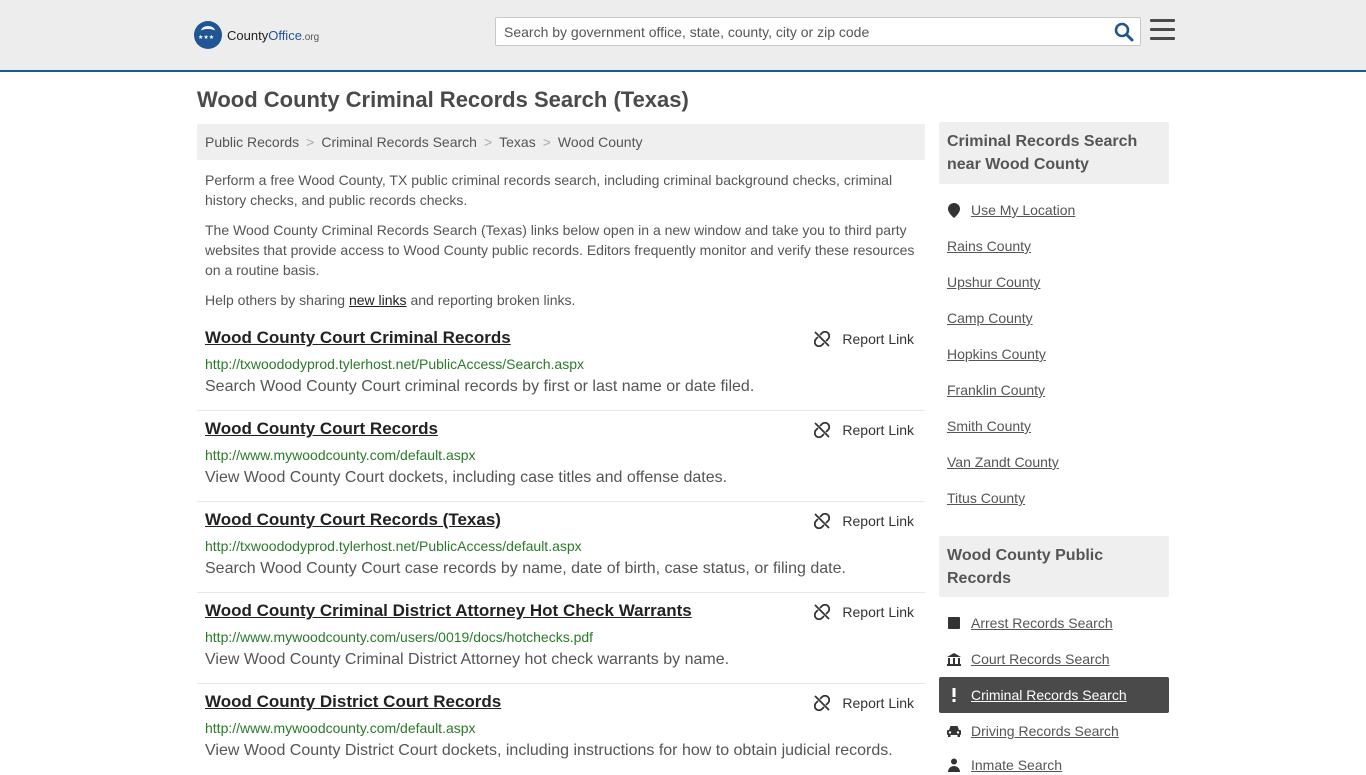 The image size is (1366, 775). I want to click on logo-text-main: County, so click(248, 35).